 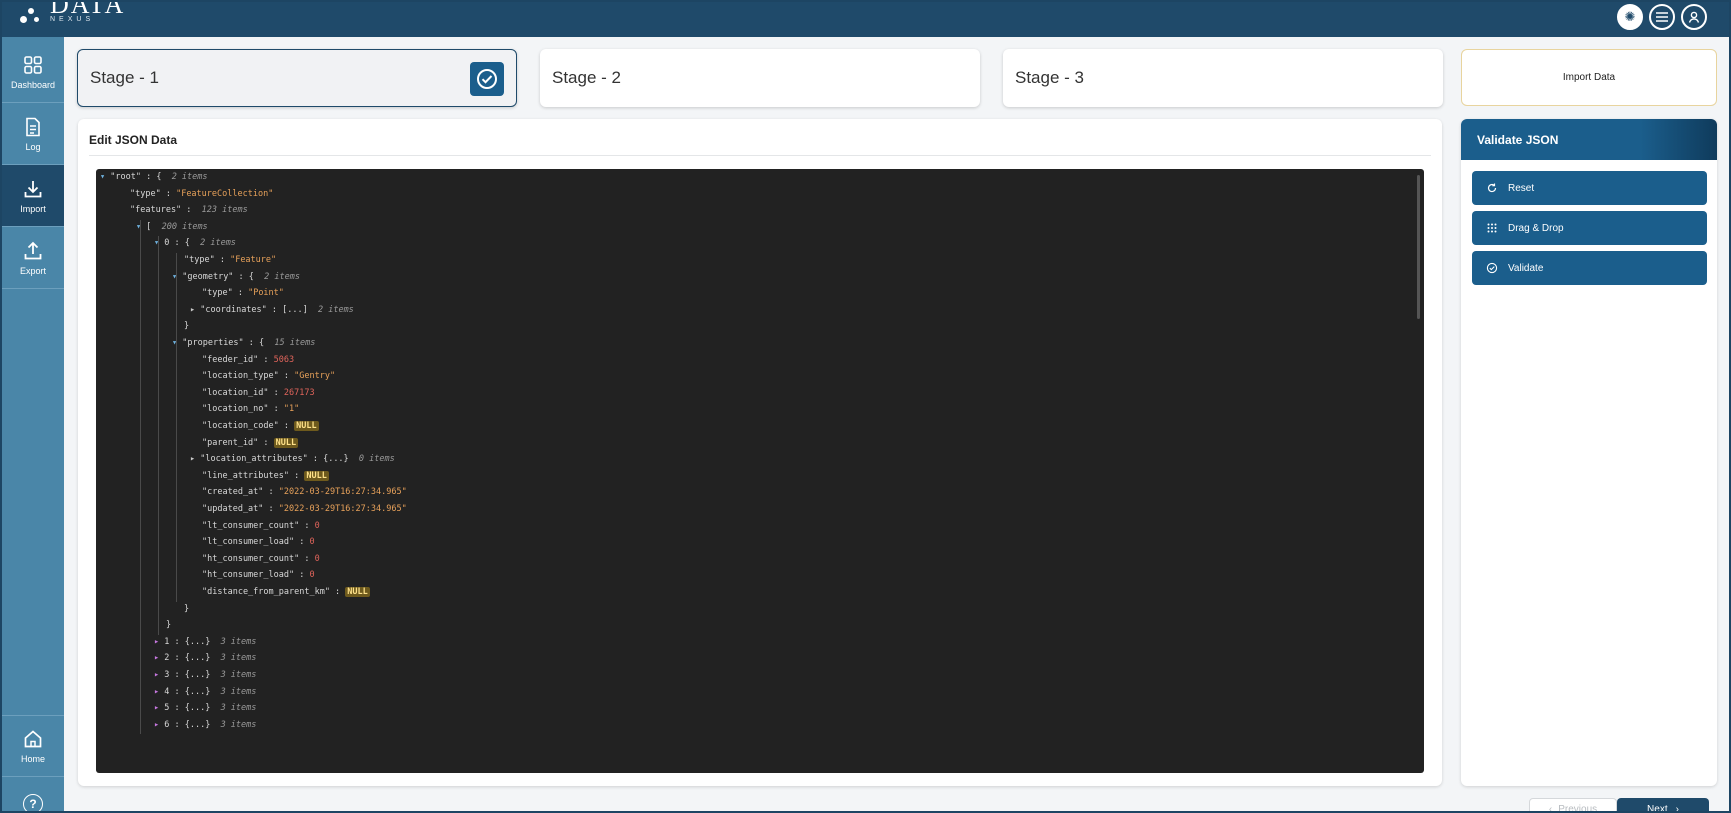 I want to click on json-line: ▸ 1 : {...} 3 items, so click(x=205, y=642).